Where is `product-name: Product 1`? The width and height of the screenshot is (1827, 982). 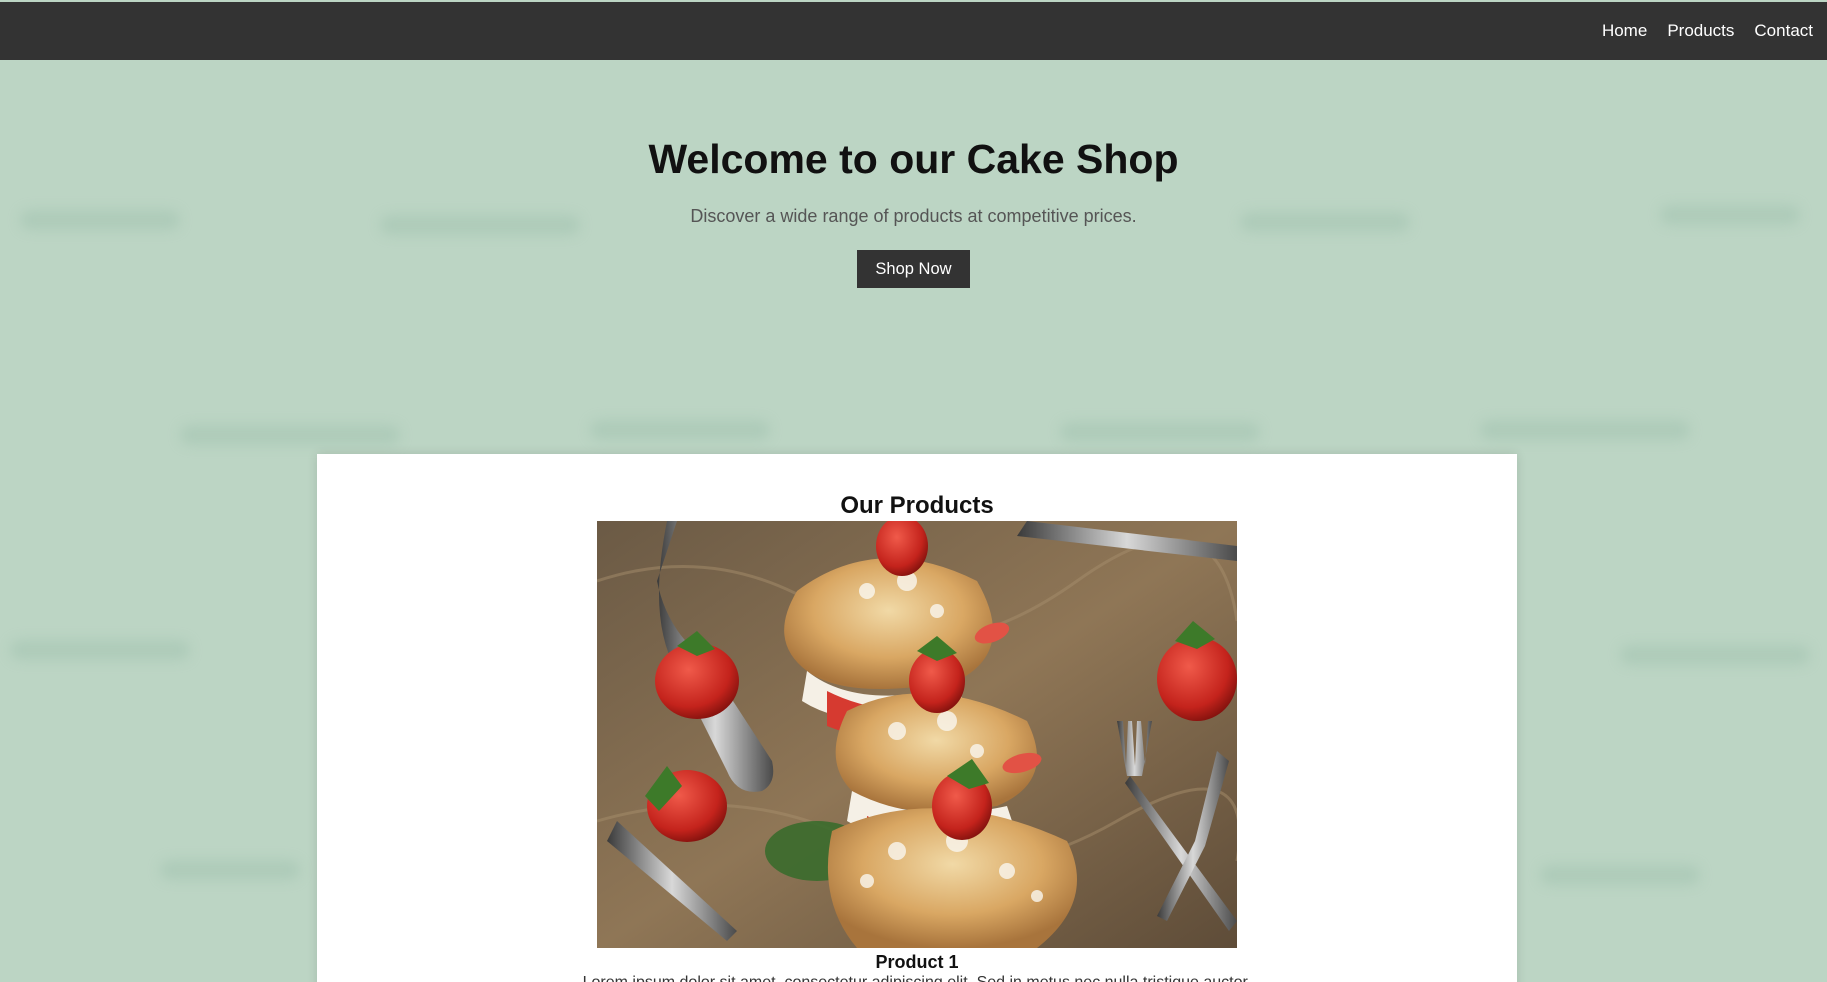 product-name: Product 1 is located at coordinates (917, 962).